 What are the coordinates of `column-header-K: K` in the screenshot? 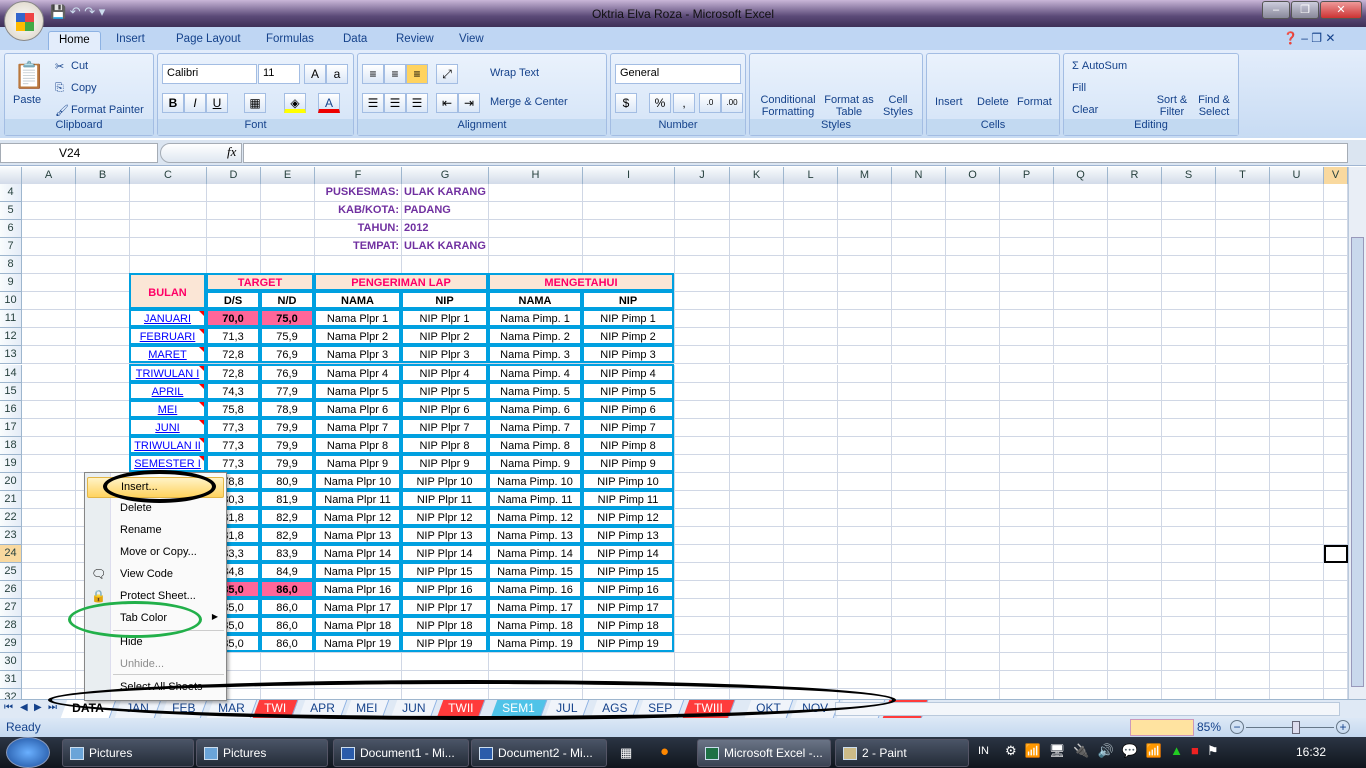 It's located at (757, 175).